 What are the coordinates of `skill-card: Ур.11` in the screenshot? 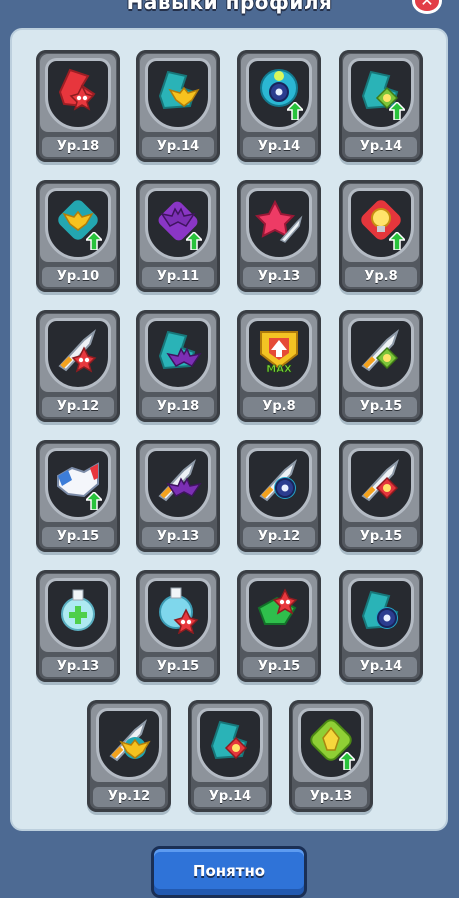 It's located at (178, 236).